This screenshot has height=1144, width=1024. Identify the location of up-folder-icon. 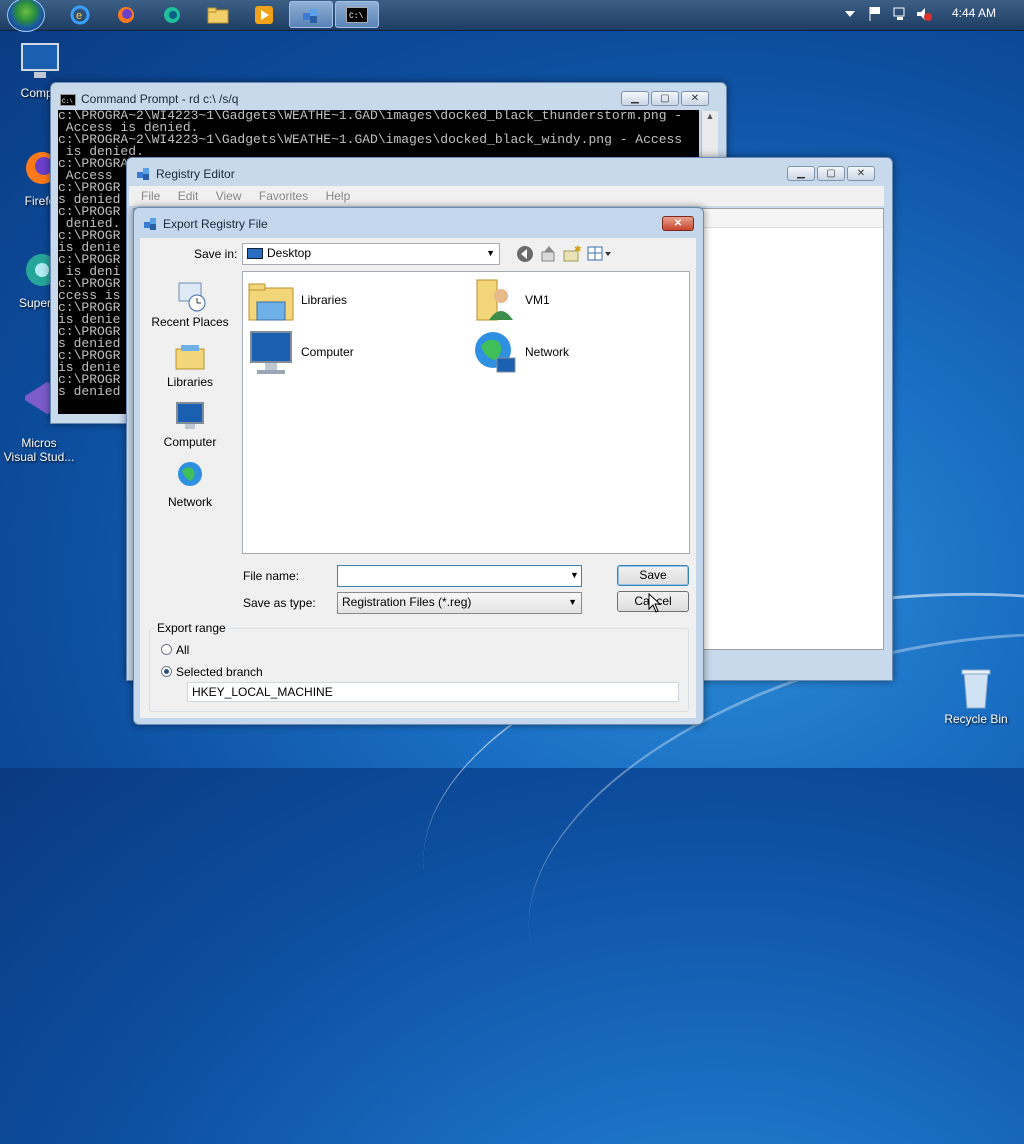
(549, 255).